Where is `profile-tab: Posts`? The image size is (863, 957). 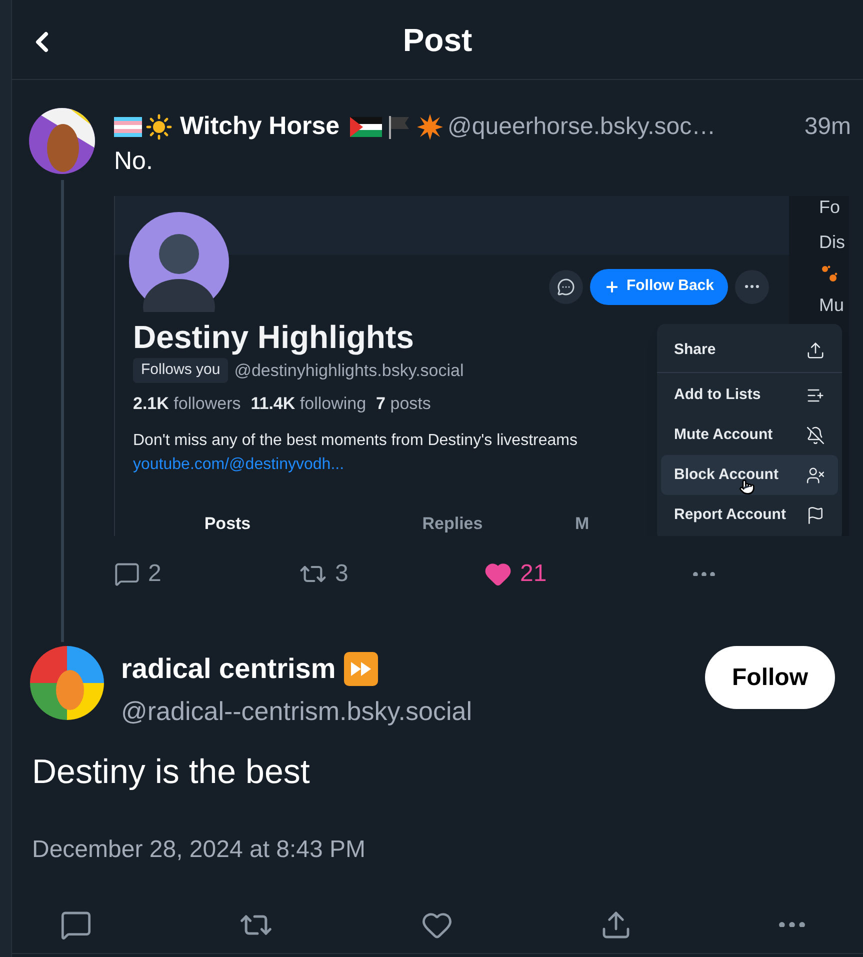
profile-tab: Posts is located at coordinates (227, 523).